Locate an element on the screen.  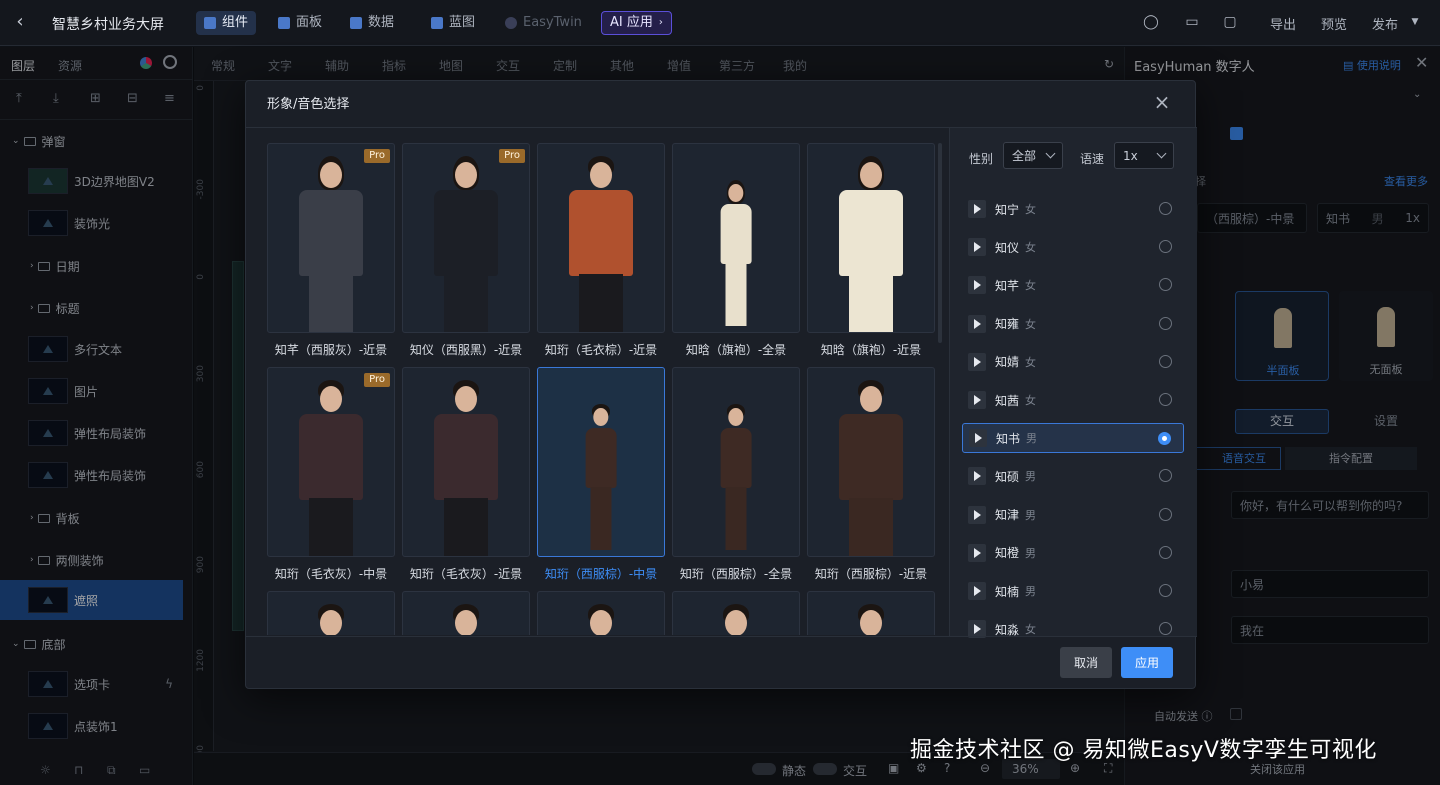
nav-tab-ai: AI 应用 › is located at coordinates (636, 23).